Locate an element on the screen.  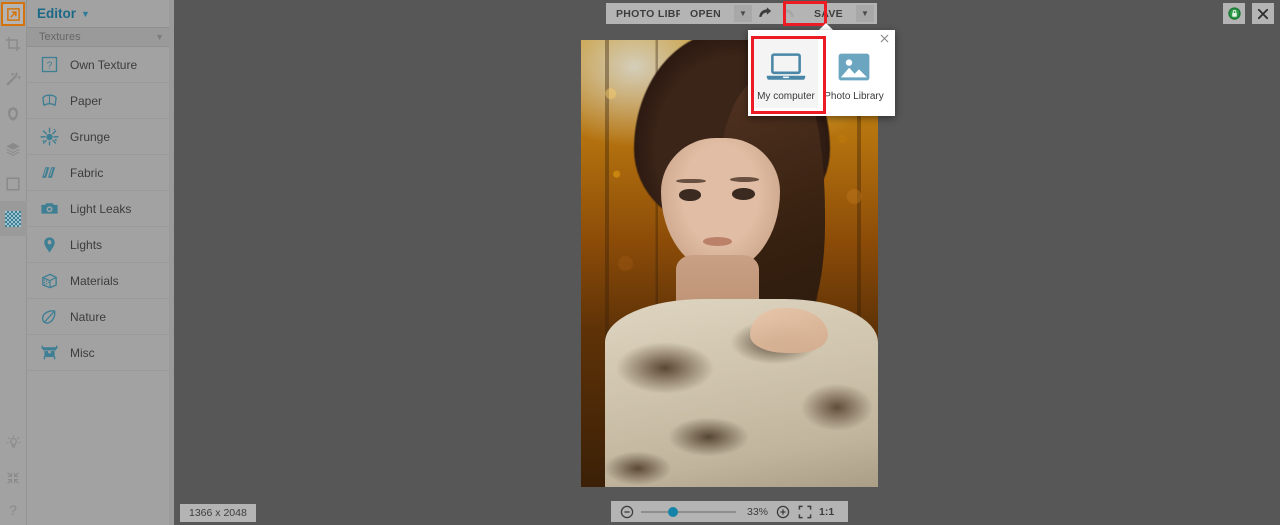
list-item-label: Fabric is located at coordinates (87, 172).